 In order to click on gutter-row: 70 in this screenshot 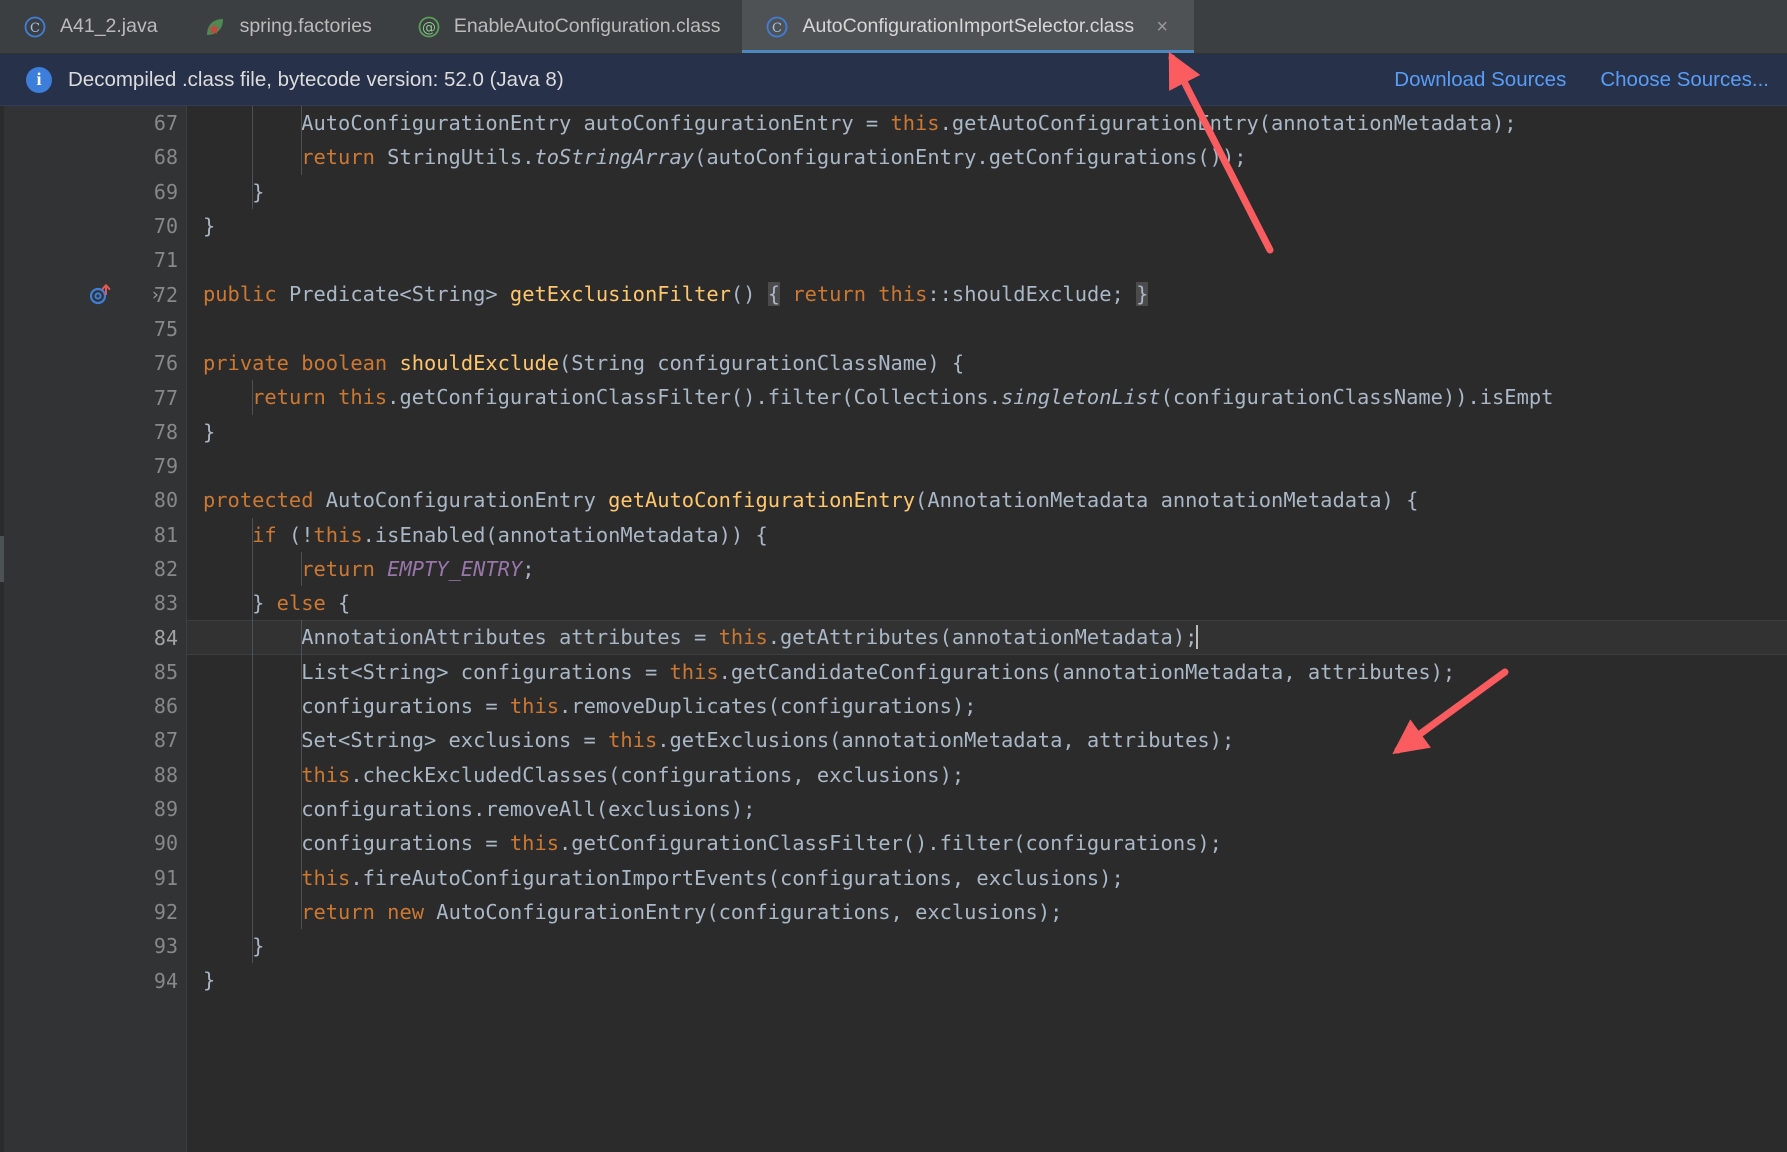, I will do `click(95, 226)`.